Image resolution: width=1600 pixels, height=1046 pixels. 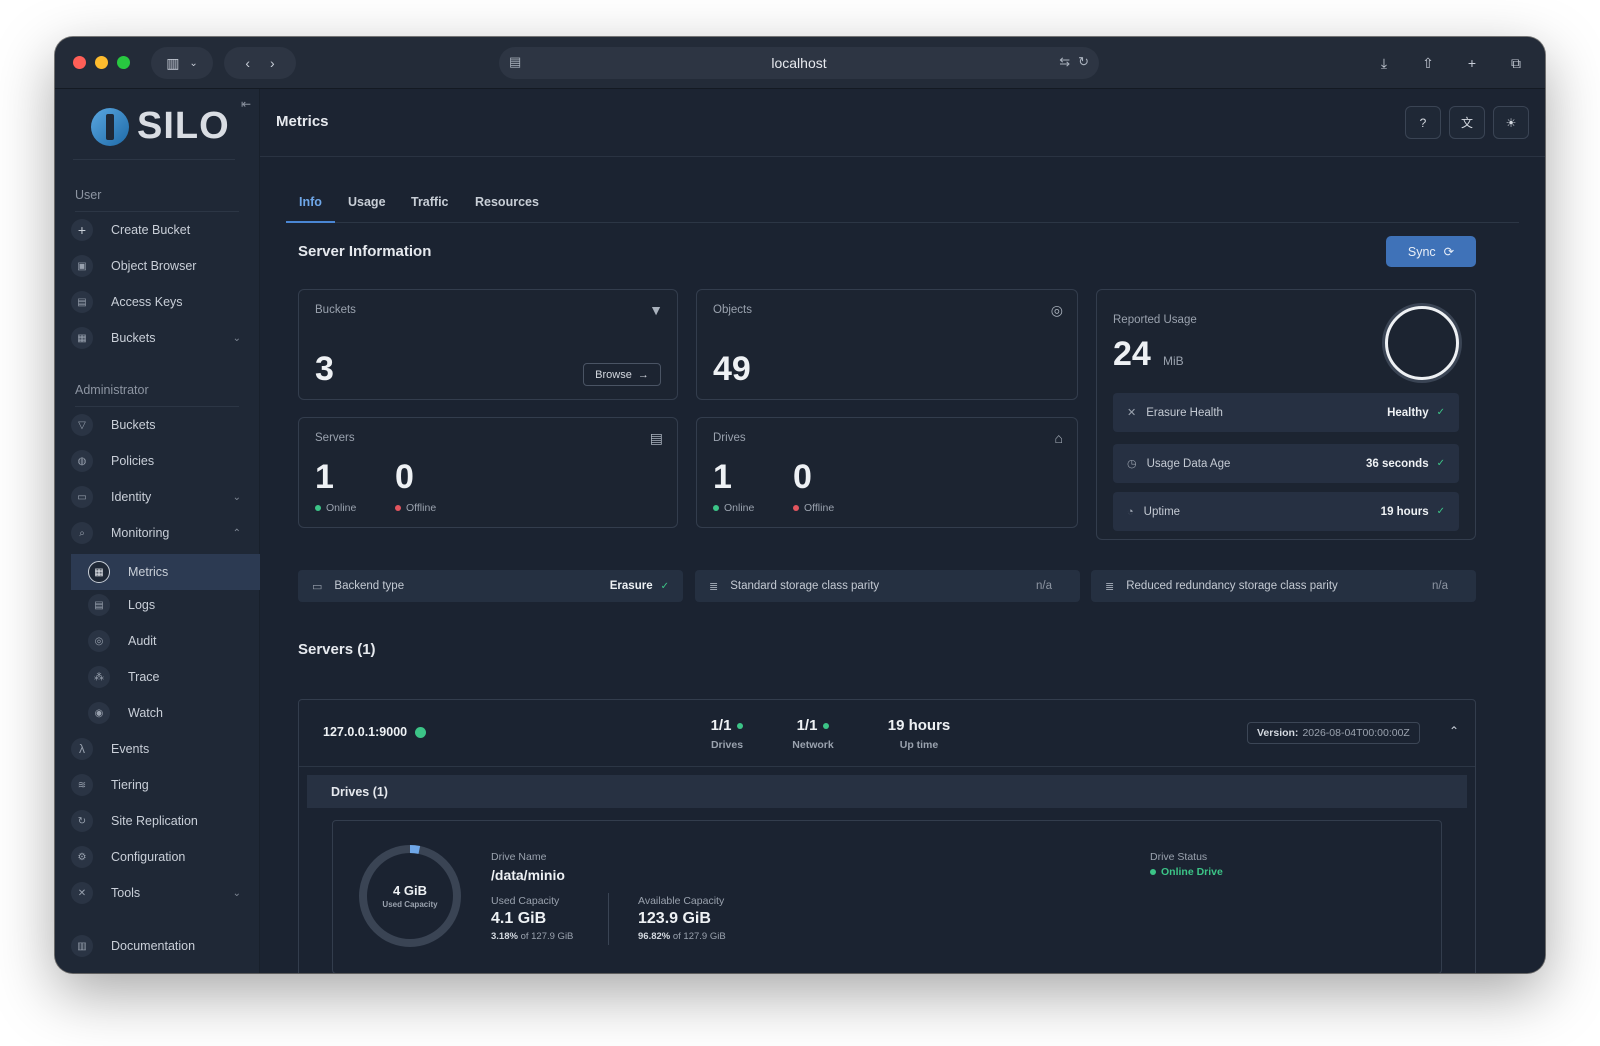 I want to click on sidebar-item-policies: ◍ Policies, so click(x=157, y=461).